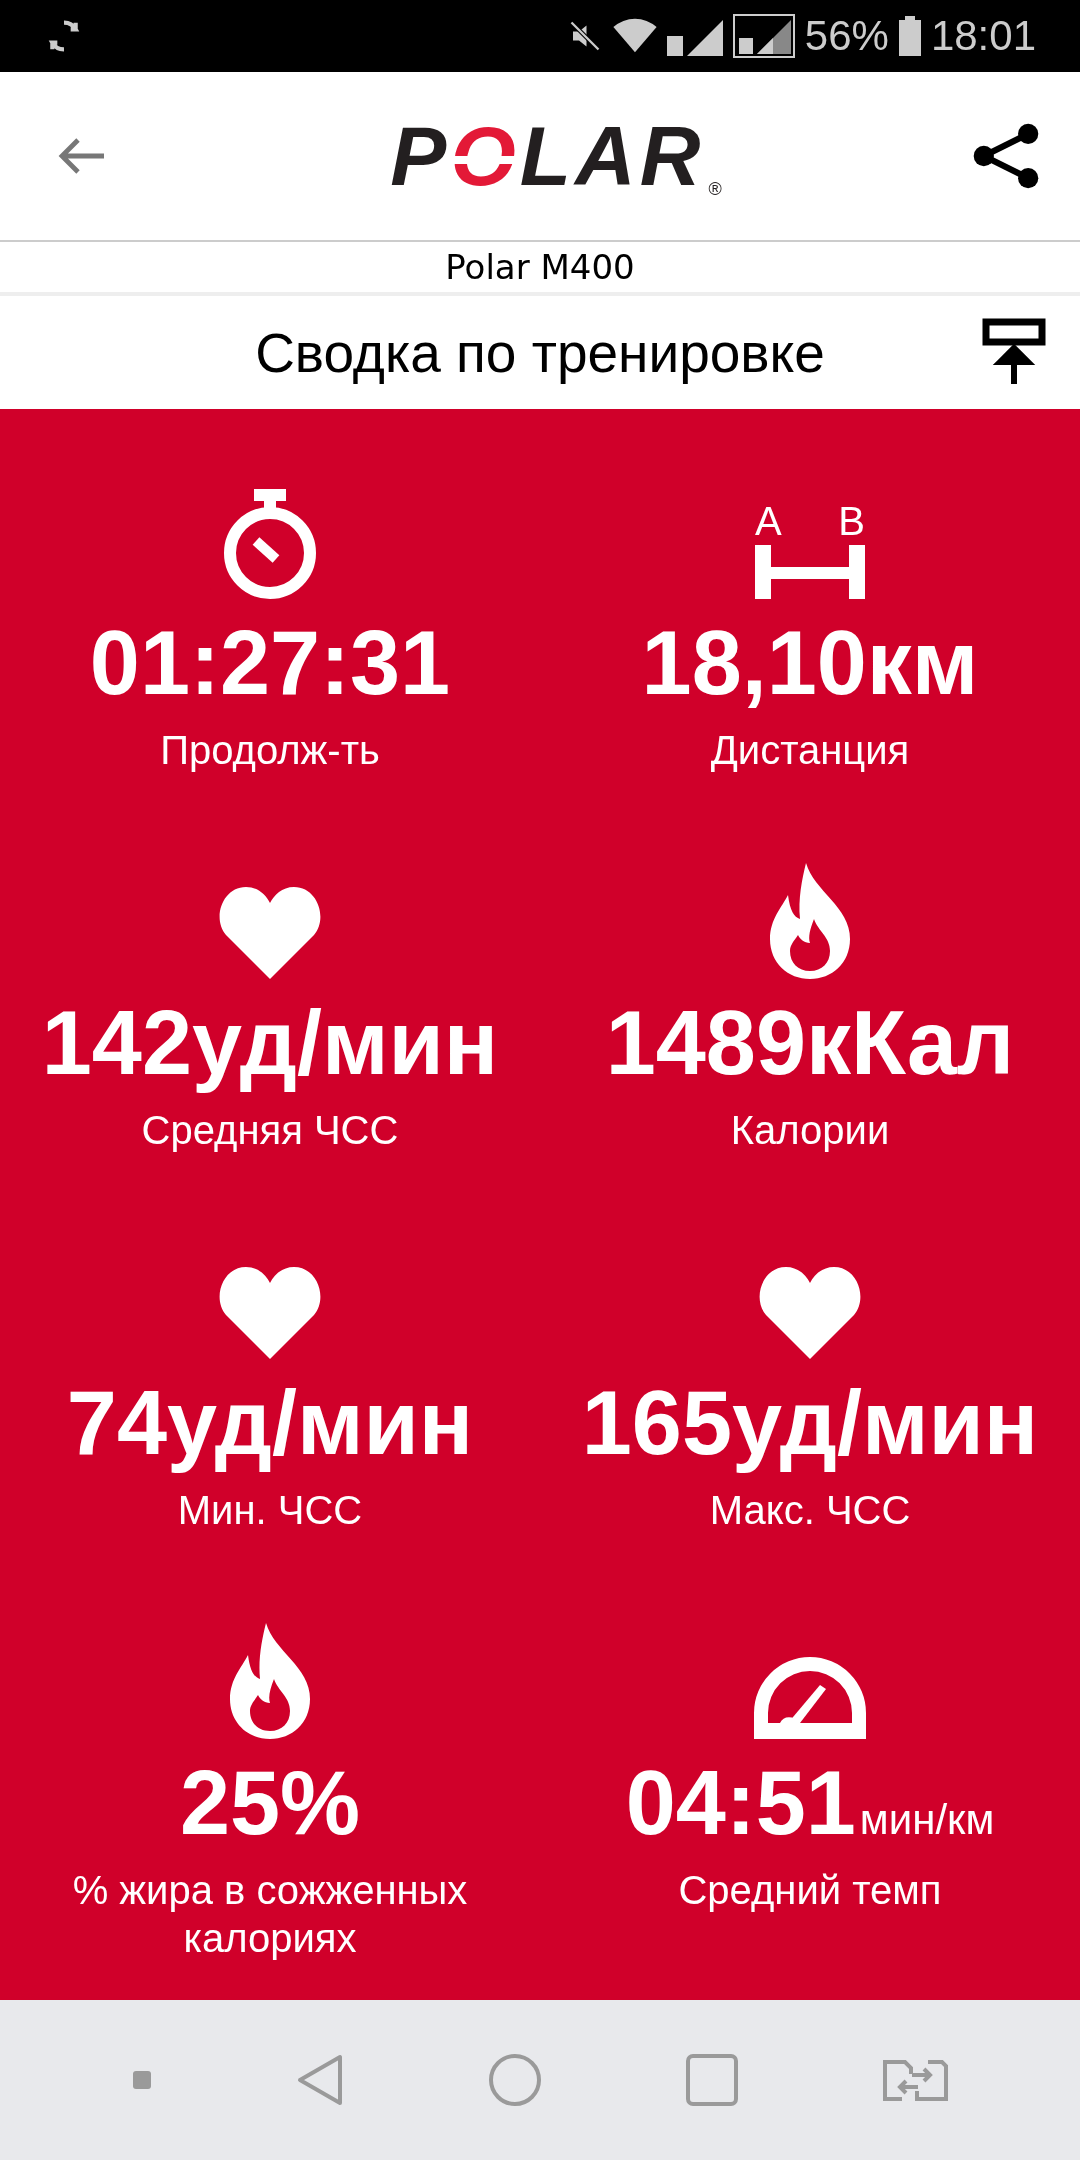  What do you see at coordinates (915, 2080) in the screenshot?
I see `switch-sim-button` at bounding box center [915, 2080].